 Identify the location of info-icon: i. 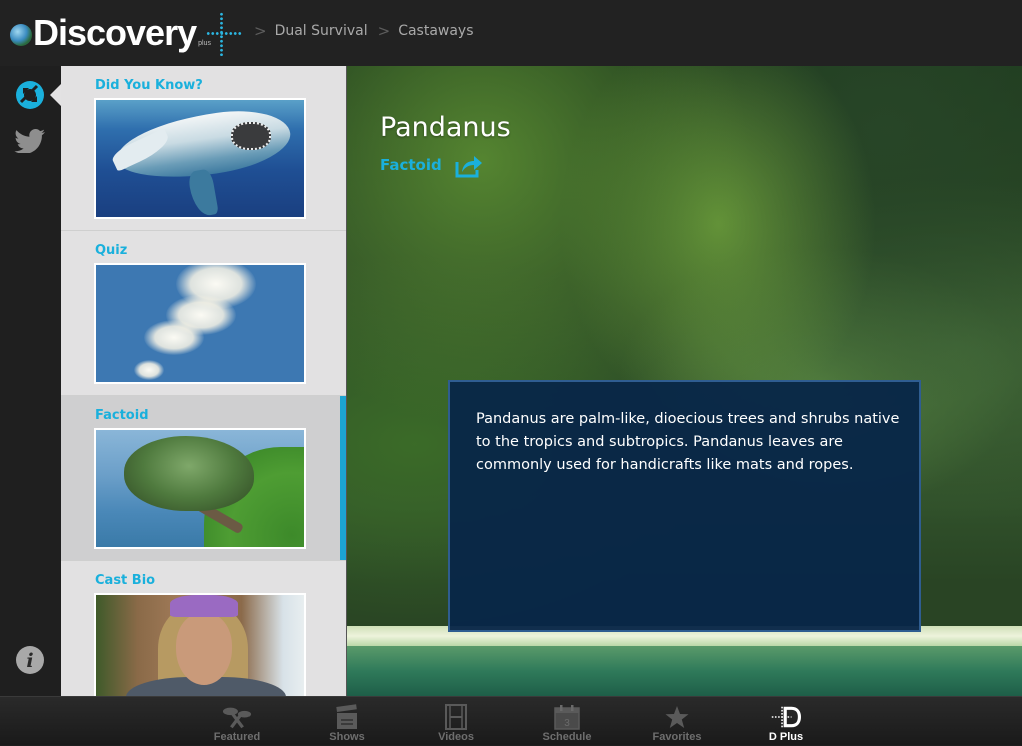
(30, 660).